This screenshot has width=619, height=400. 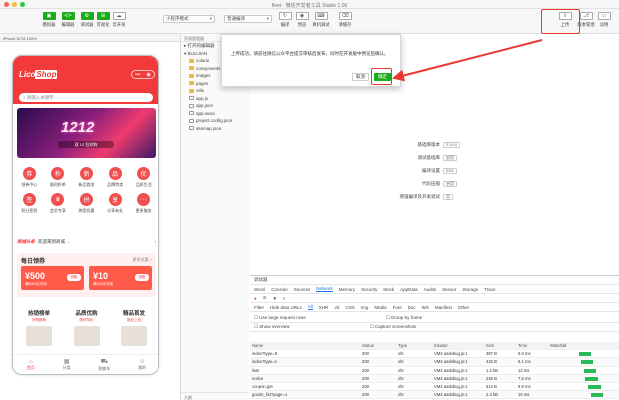 What do you see at coordinates (360, 77) in the screenshot?
I see `cancel-button: 取消` at bounding box center [360, 77].